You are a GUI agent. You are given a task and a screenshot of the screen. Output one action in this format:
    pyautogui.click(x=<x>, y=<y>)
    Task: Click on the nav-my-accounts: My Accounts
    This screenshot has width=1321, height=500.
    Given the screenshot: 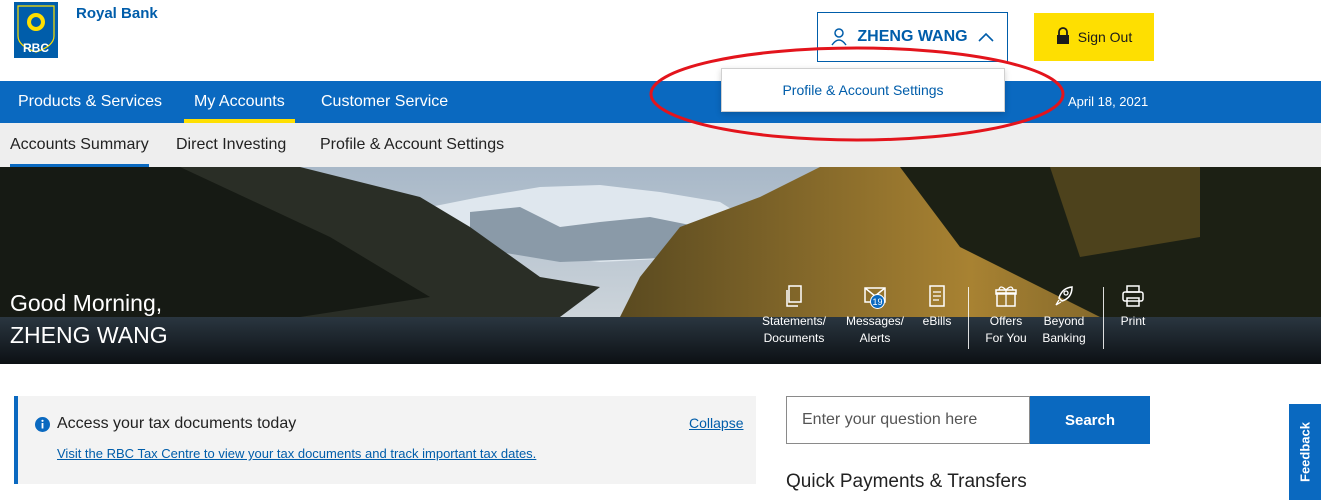 What is the action you would take?
    pyautogui.click(x=239, y=102)
    